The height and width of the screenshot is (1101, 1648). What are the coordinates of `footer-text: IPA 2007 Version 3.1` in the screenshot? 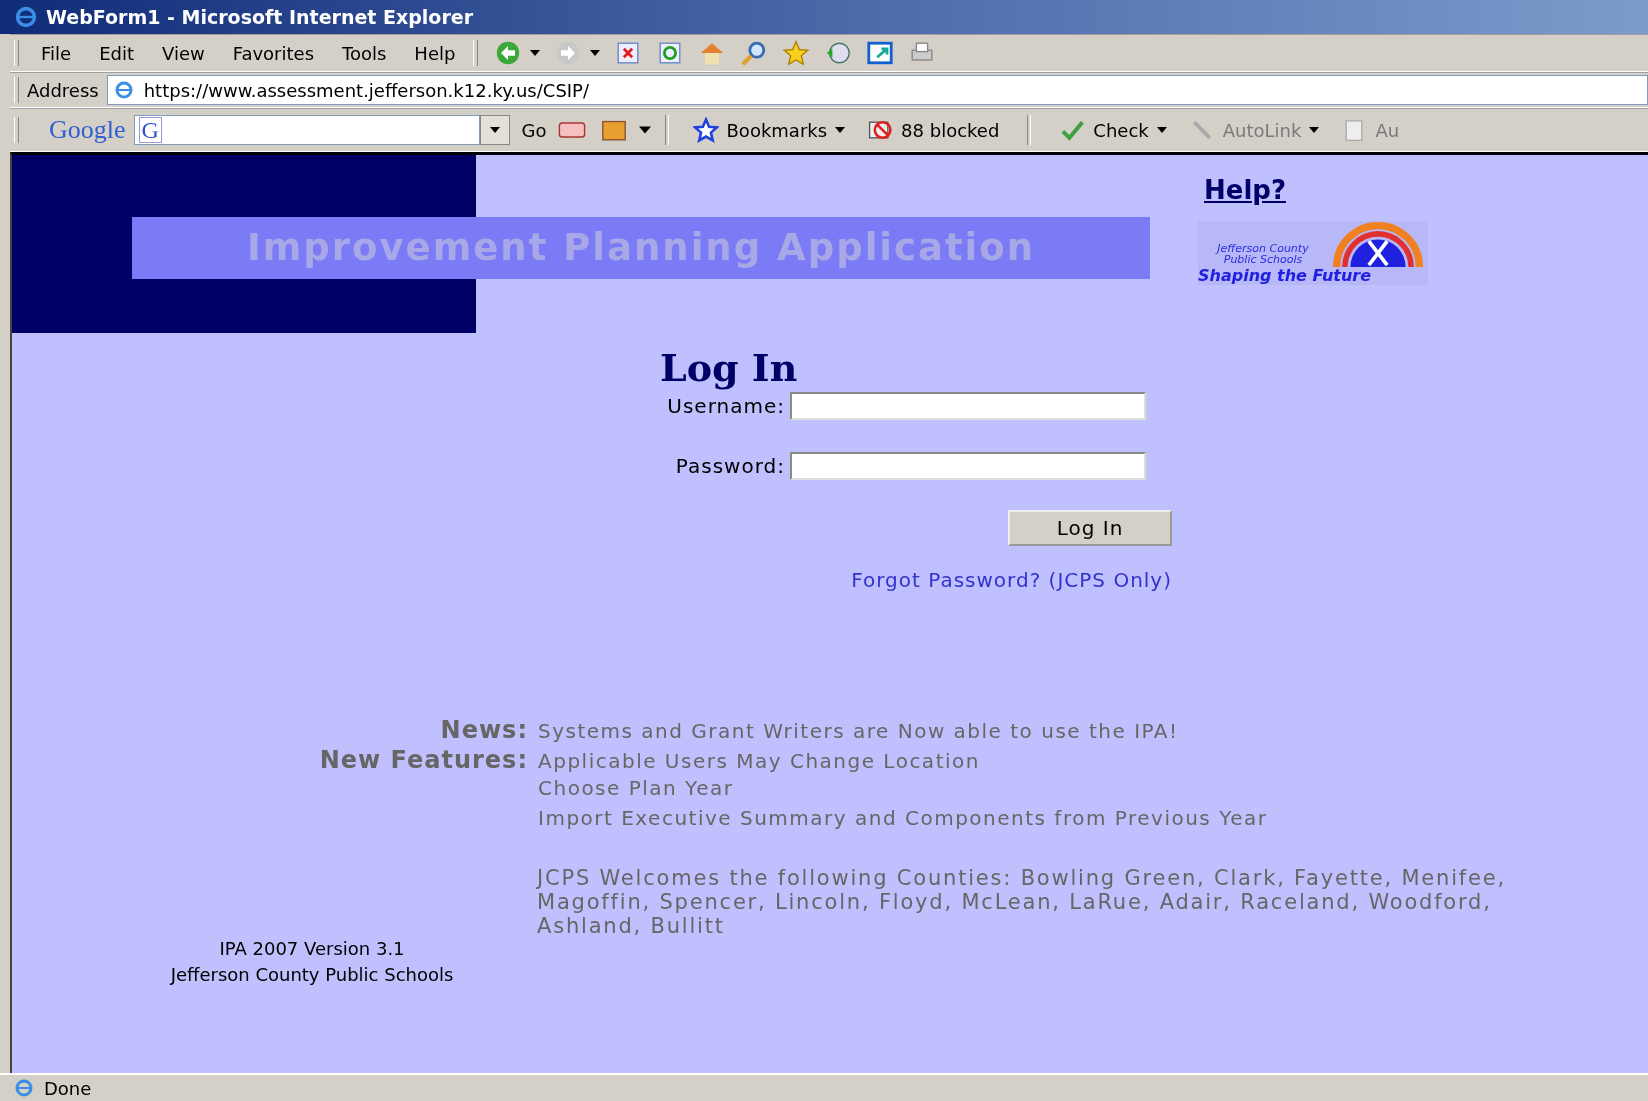 It's located at (312, 949).